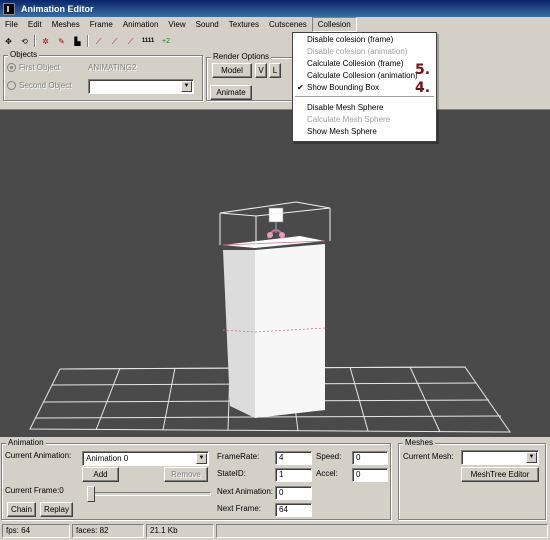 This screenshot has width=550, height=540. Describe the element at coordinates (11, 85) in the screenshot. I see `second-object-radio` at that location.